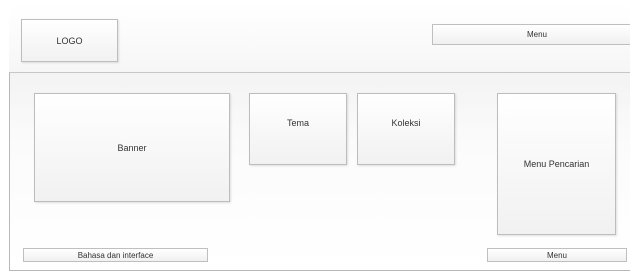 The image size is (630, 275). I want to click on logo-label: LOGO, so click(69, 40).